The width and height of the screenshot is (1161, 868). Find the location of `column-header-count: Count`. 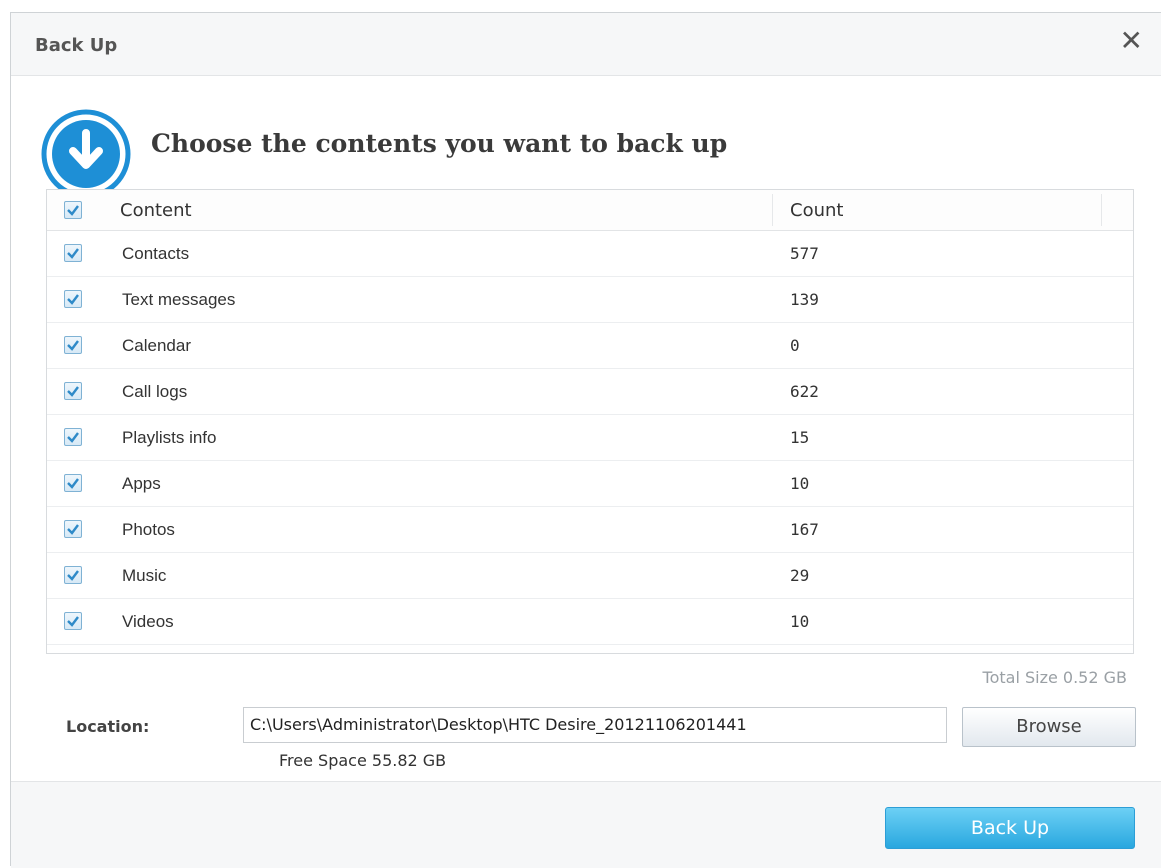

column-header-count: Count is located at coordinates (816, 210).